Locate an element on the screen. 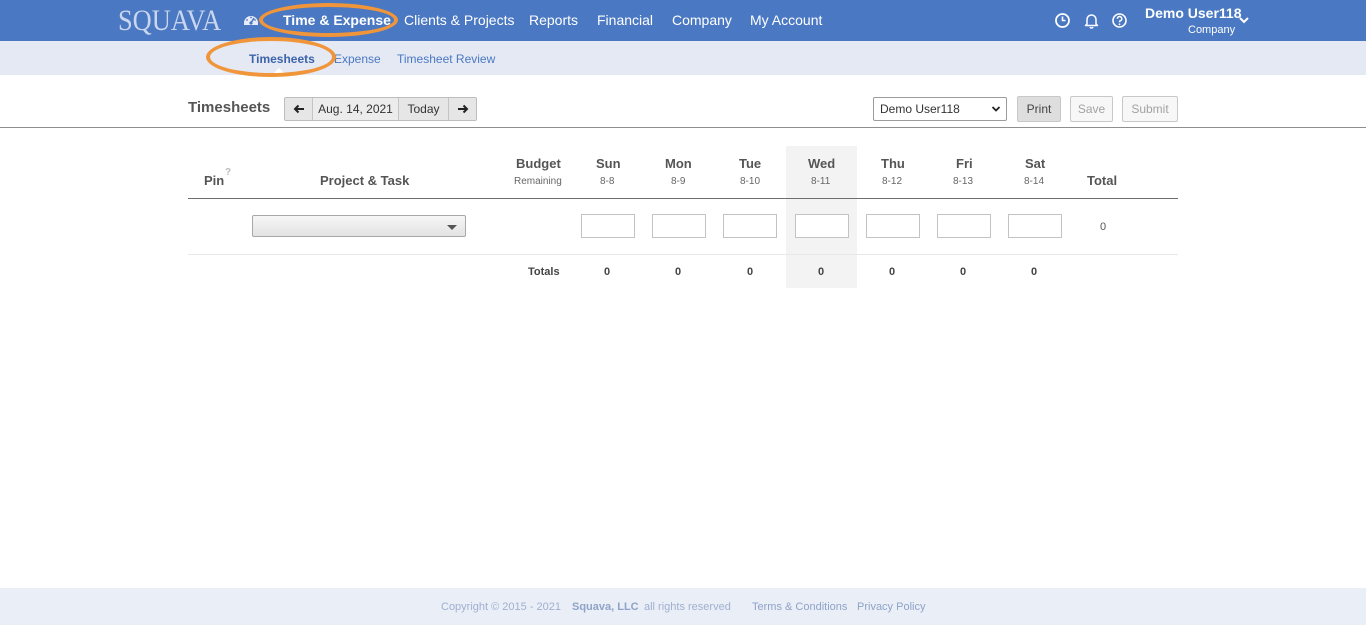 This screenshot has height=625, width=1366. total-fri: 0 is located at coordinates (963, 272).